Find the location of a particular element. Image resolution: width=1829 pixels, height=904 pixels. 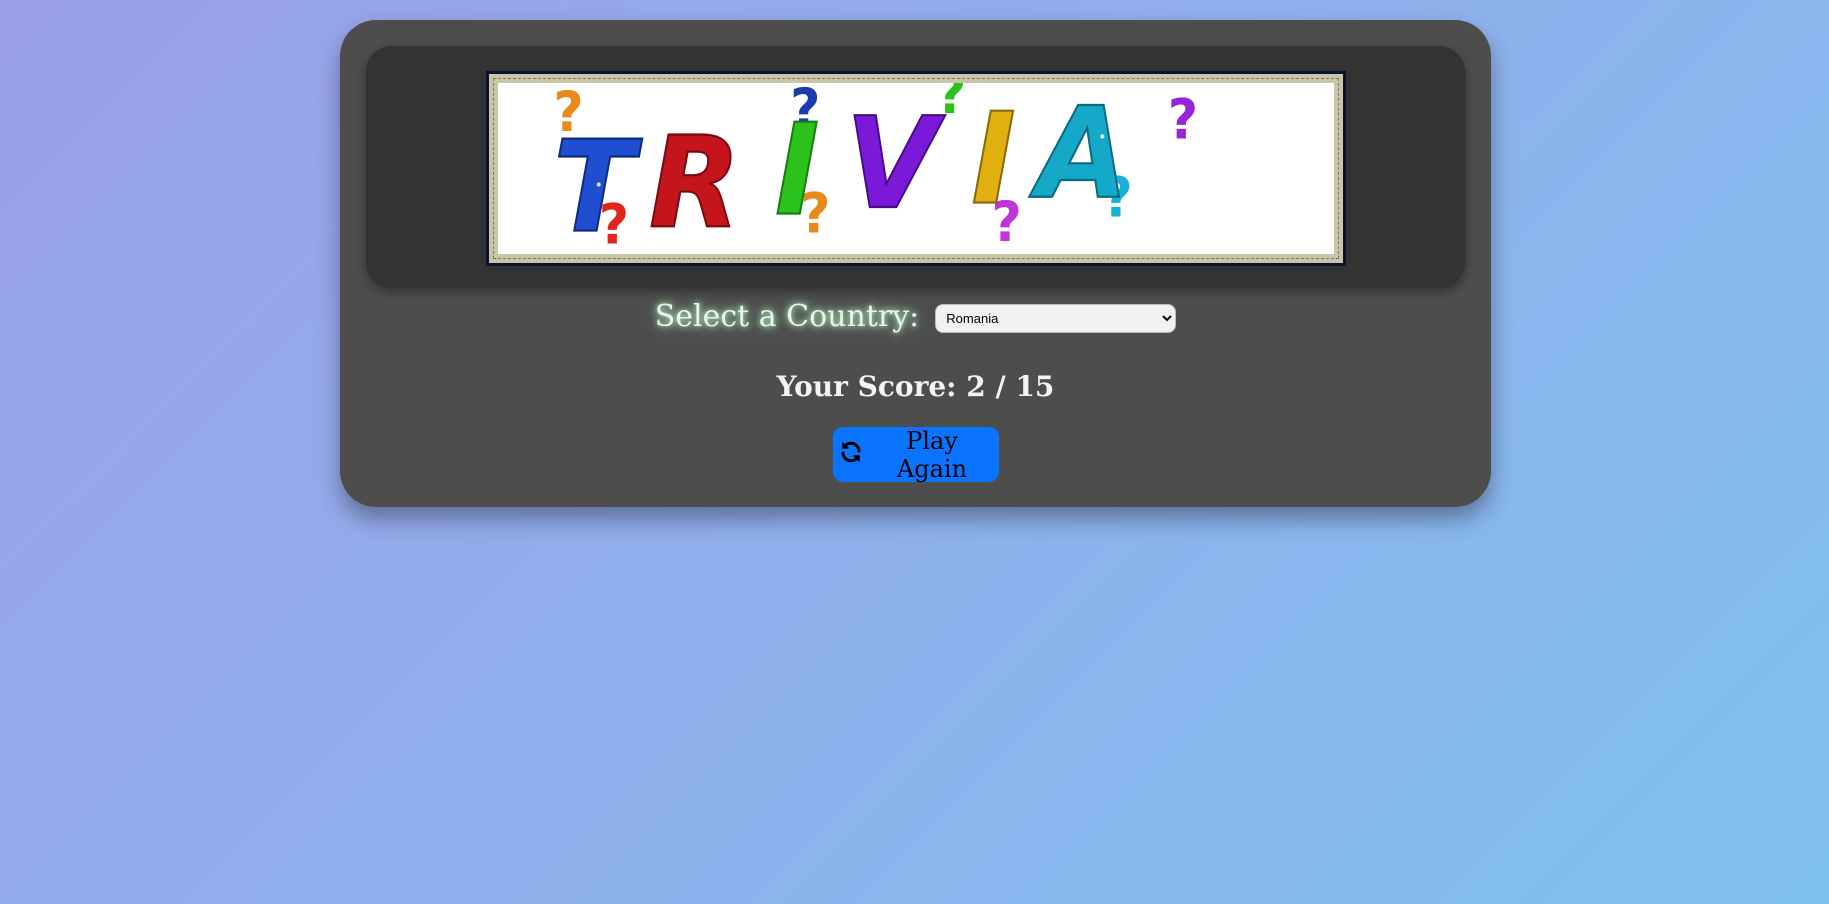

trivia-logo: ? ? ? ? ? ? ? ? T R I V I A is located at coordinates (916, 168).